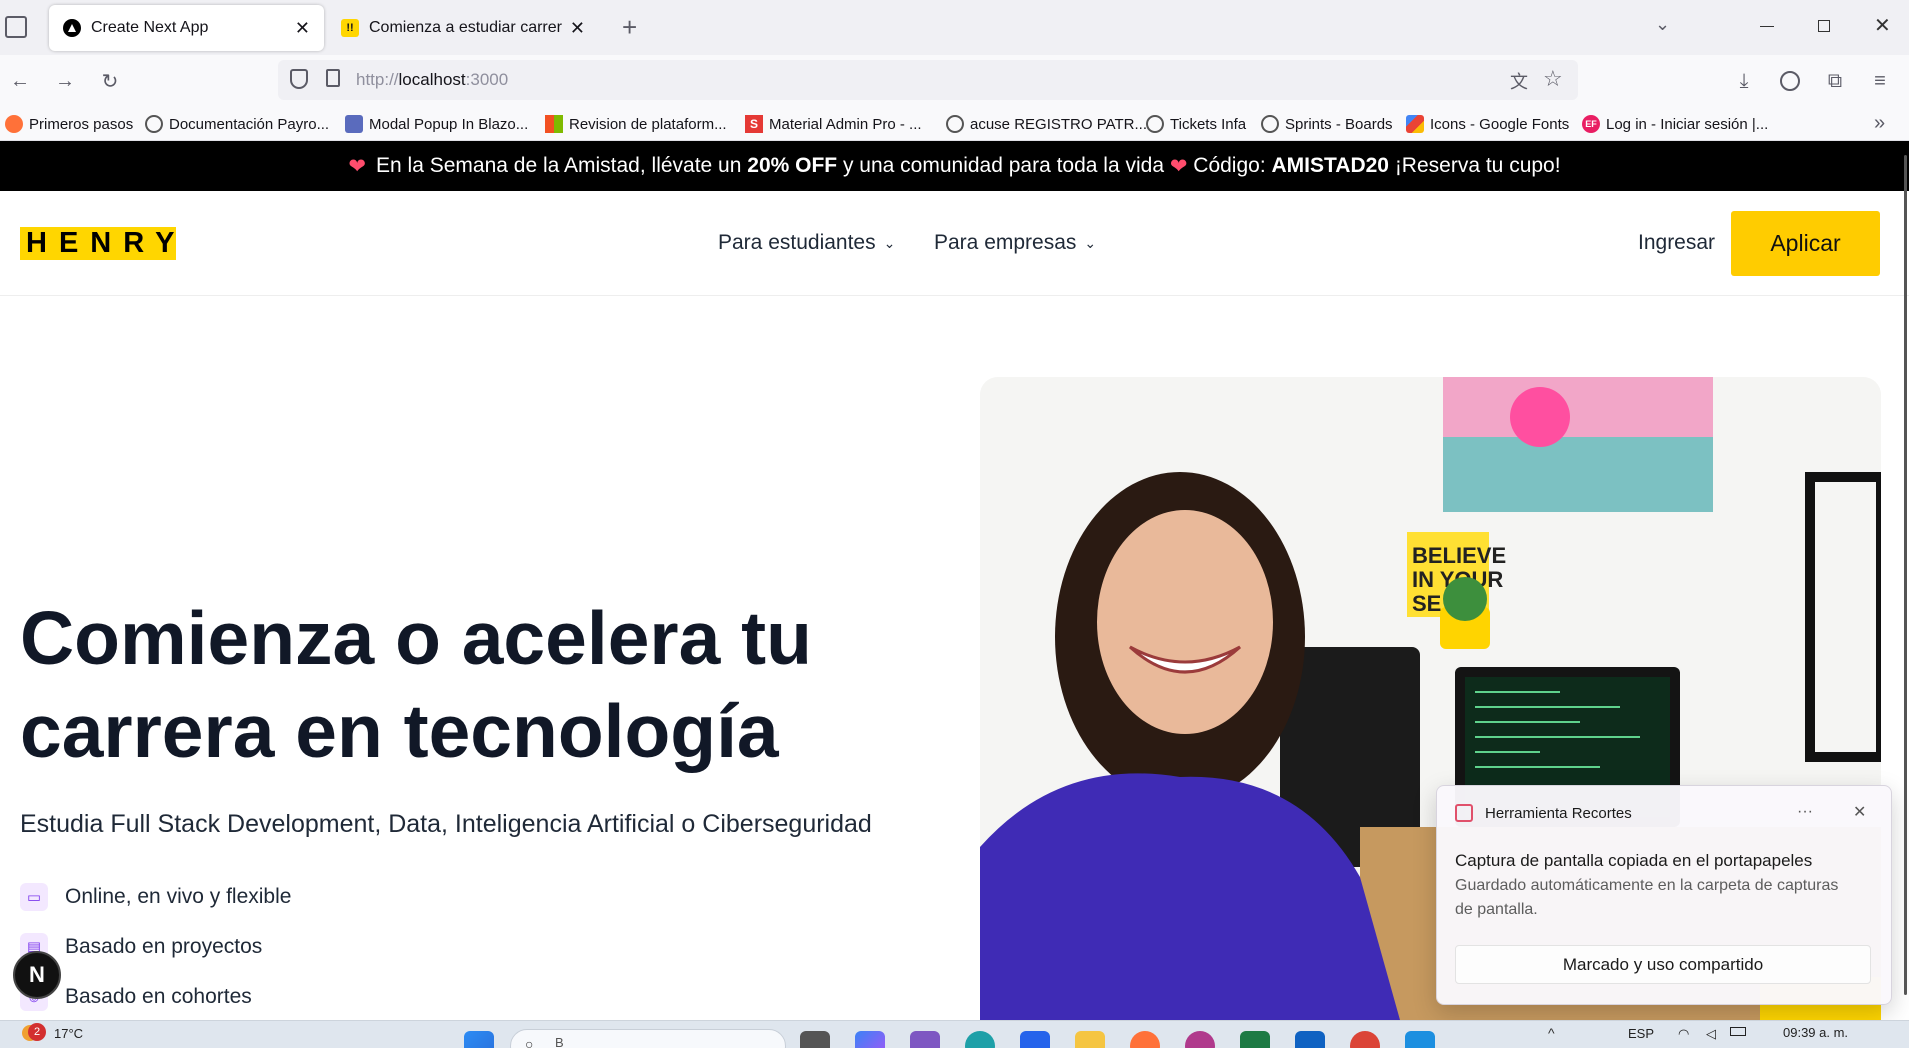  Describe the element at coordinates (1879, 123) in the screenshot. I see `more-bookmarks-icon: »` at that location.